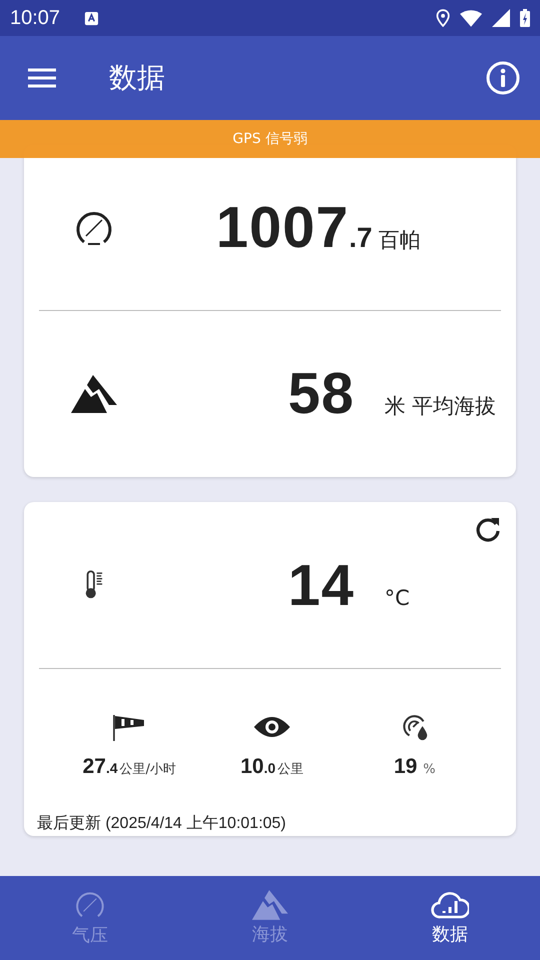 This screenshot has height=960, width=540. I want to click on metric-value: 10, so click(252, 767).